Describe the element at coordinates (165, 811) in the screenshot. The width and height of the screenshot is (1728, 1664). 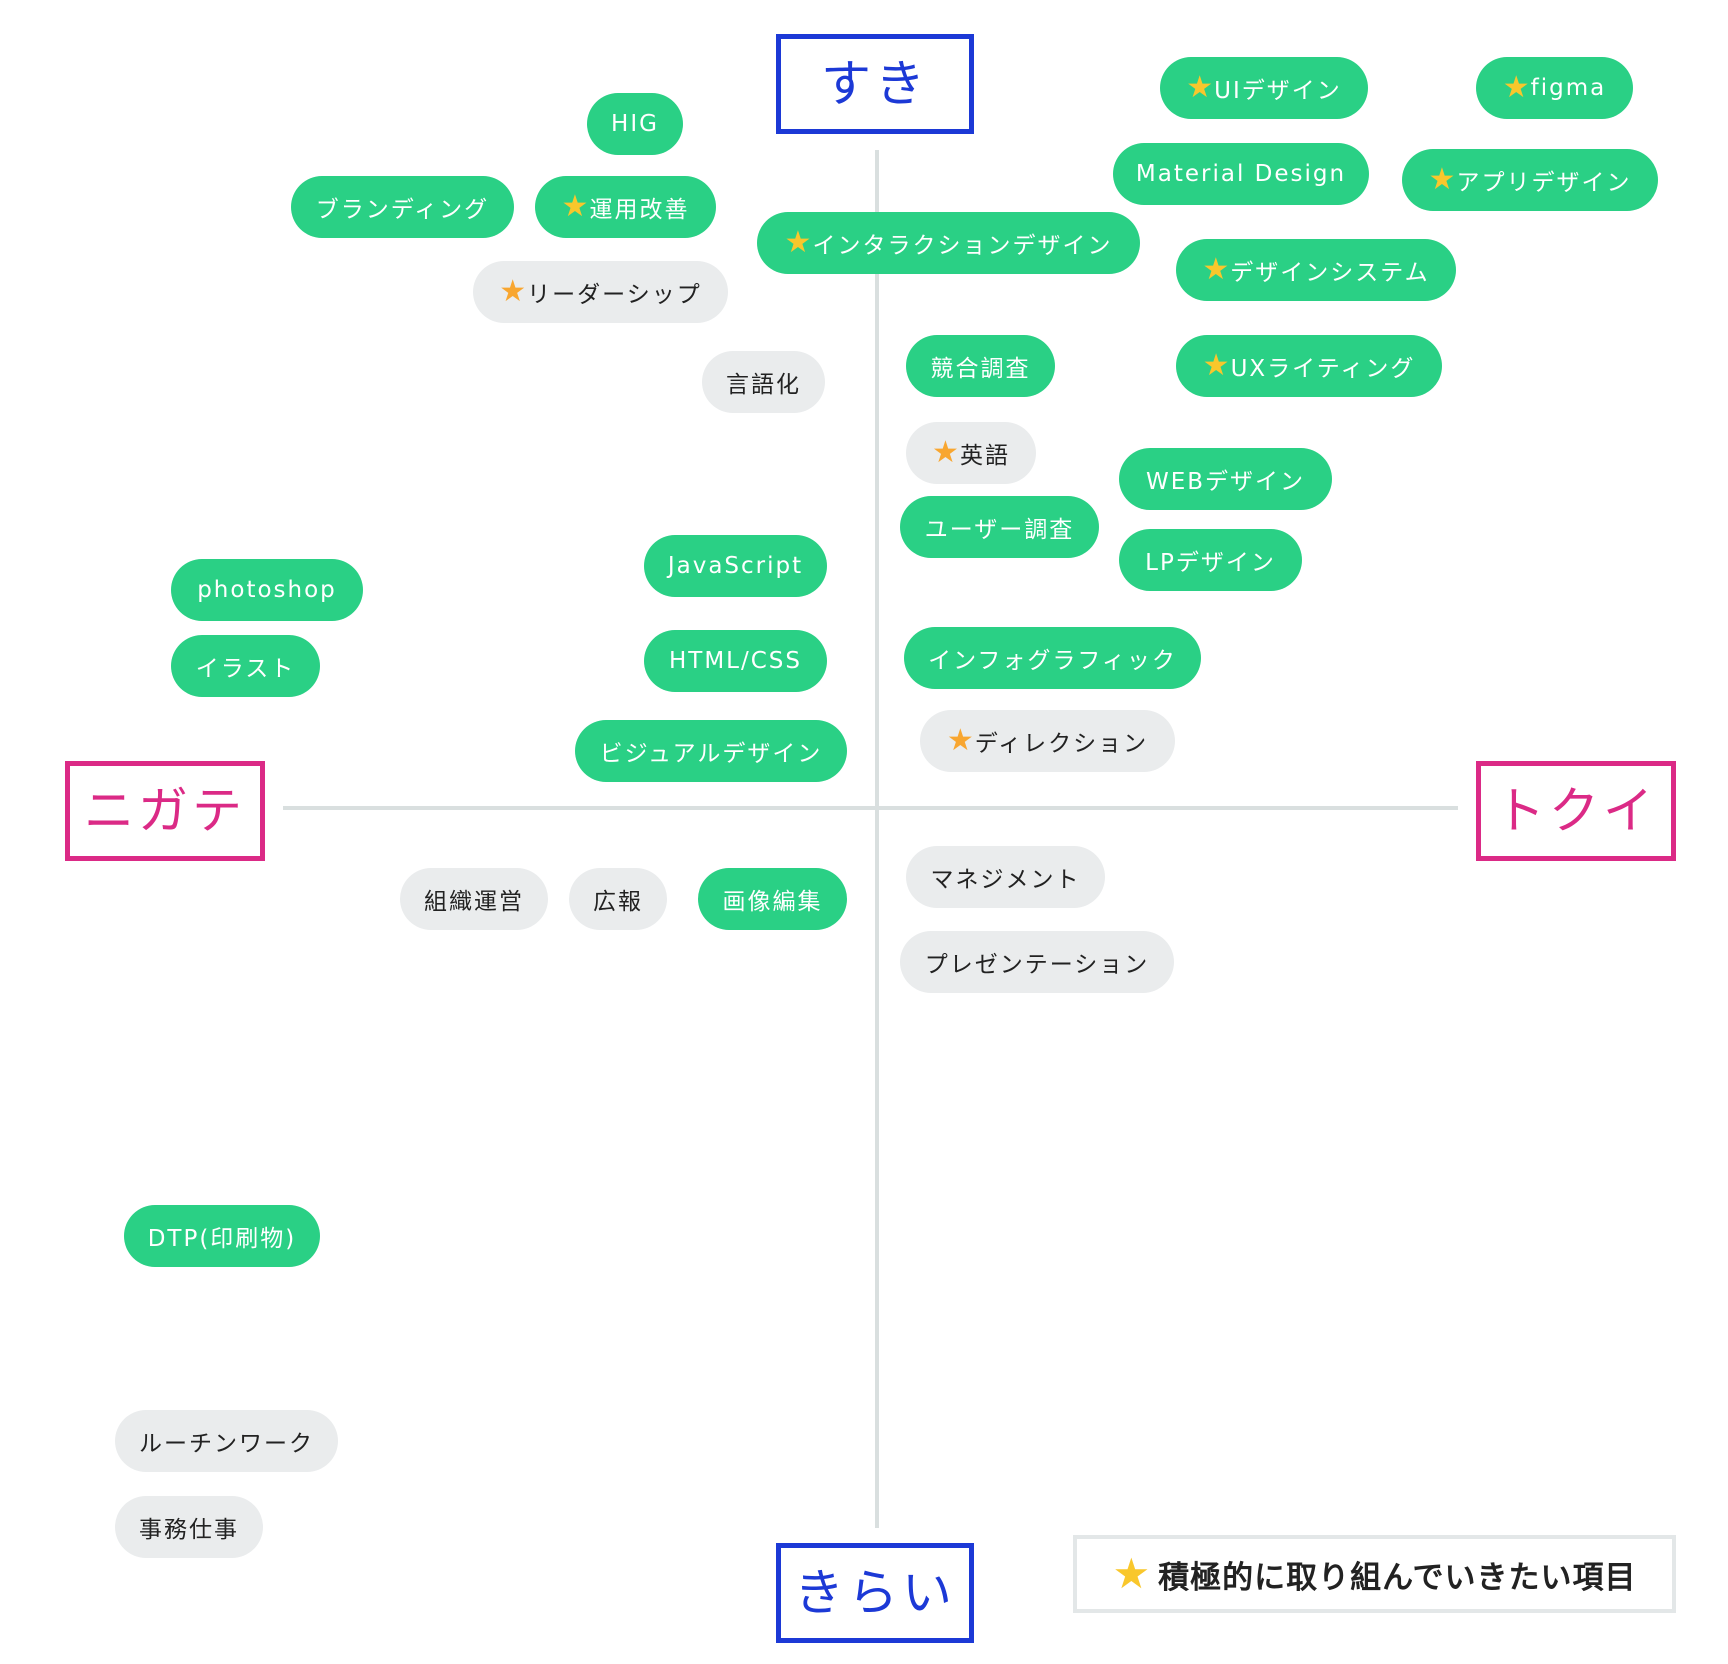
I see `axis-label-left: ニガテ` at that location.